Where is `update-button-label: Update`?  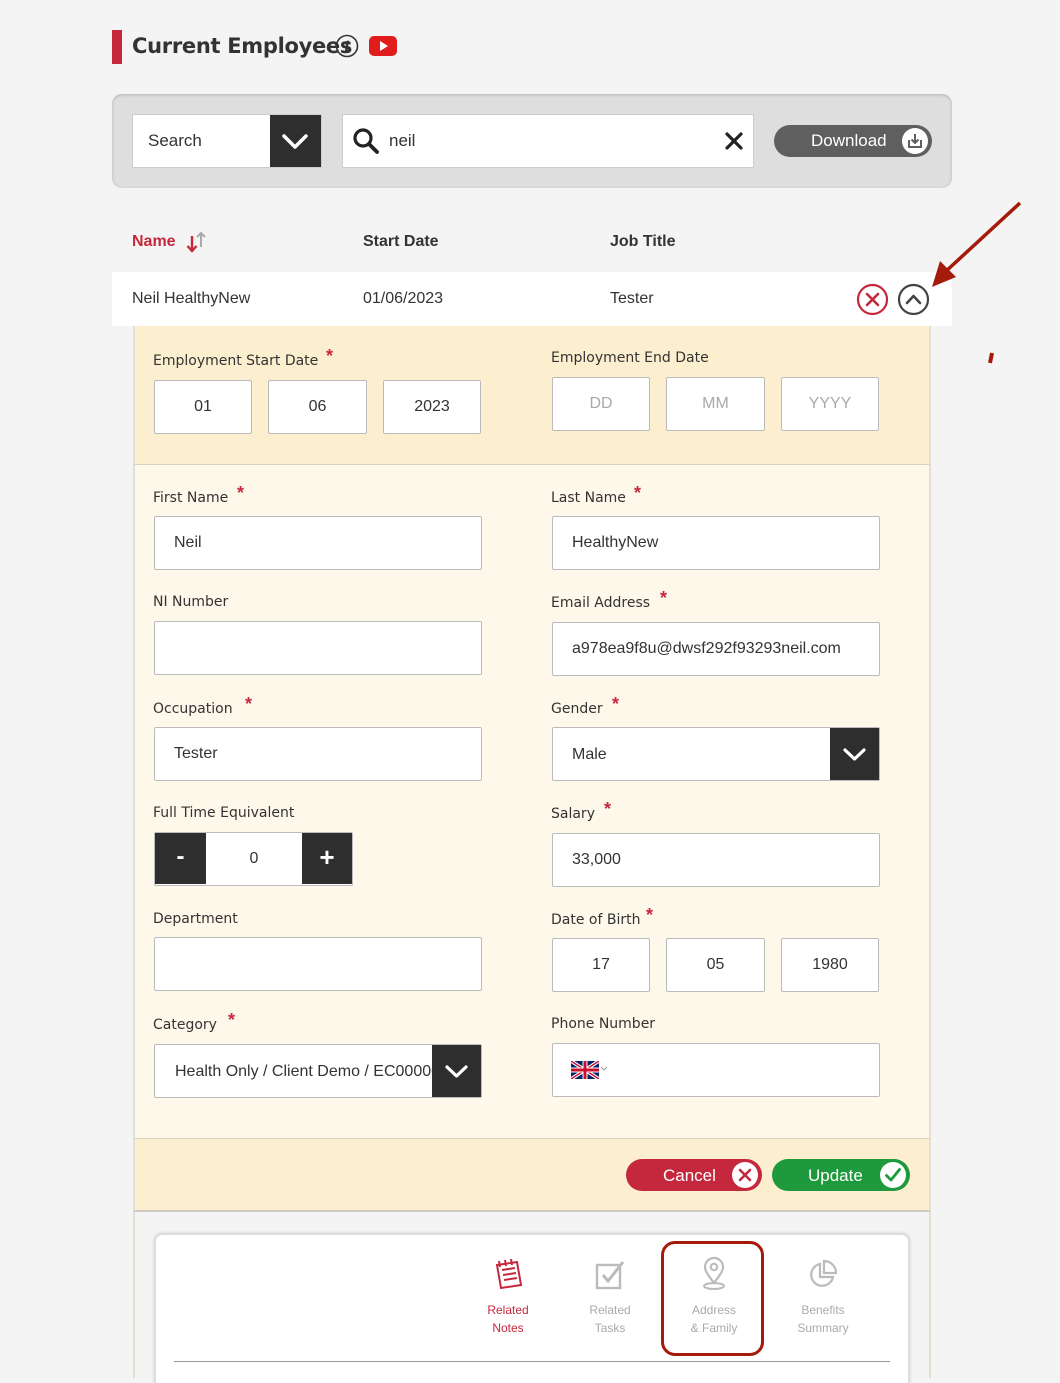 update-button-label: Update is located at coordinates (835, 1175).